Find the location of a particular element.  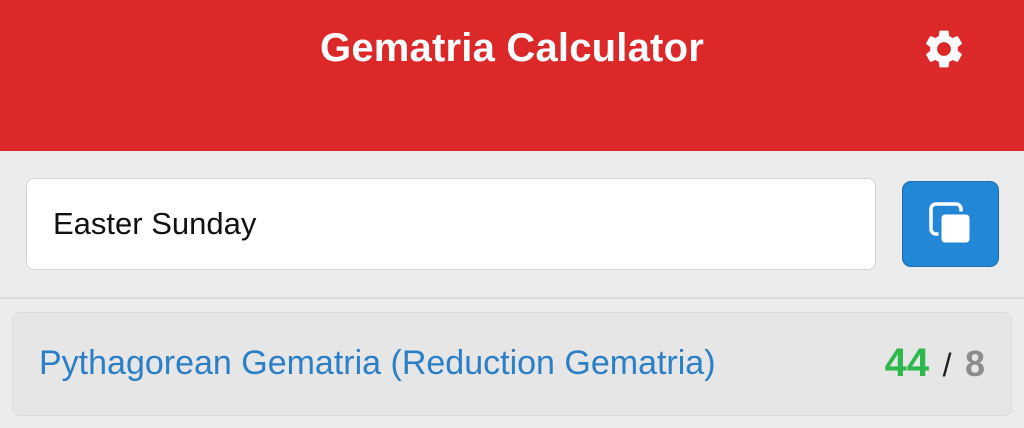

settings-button is located at coordinates (944, 49).